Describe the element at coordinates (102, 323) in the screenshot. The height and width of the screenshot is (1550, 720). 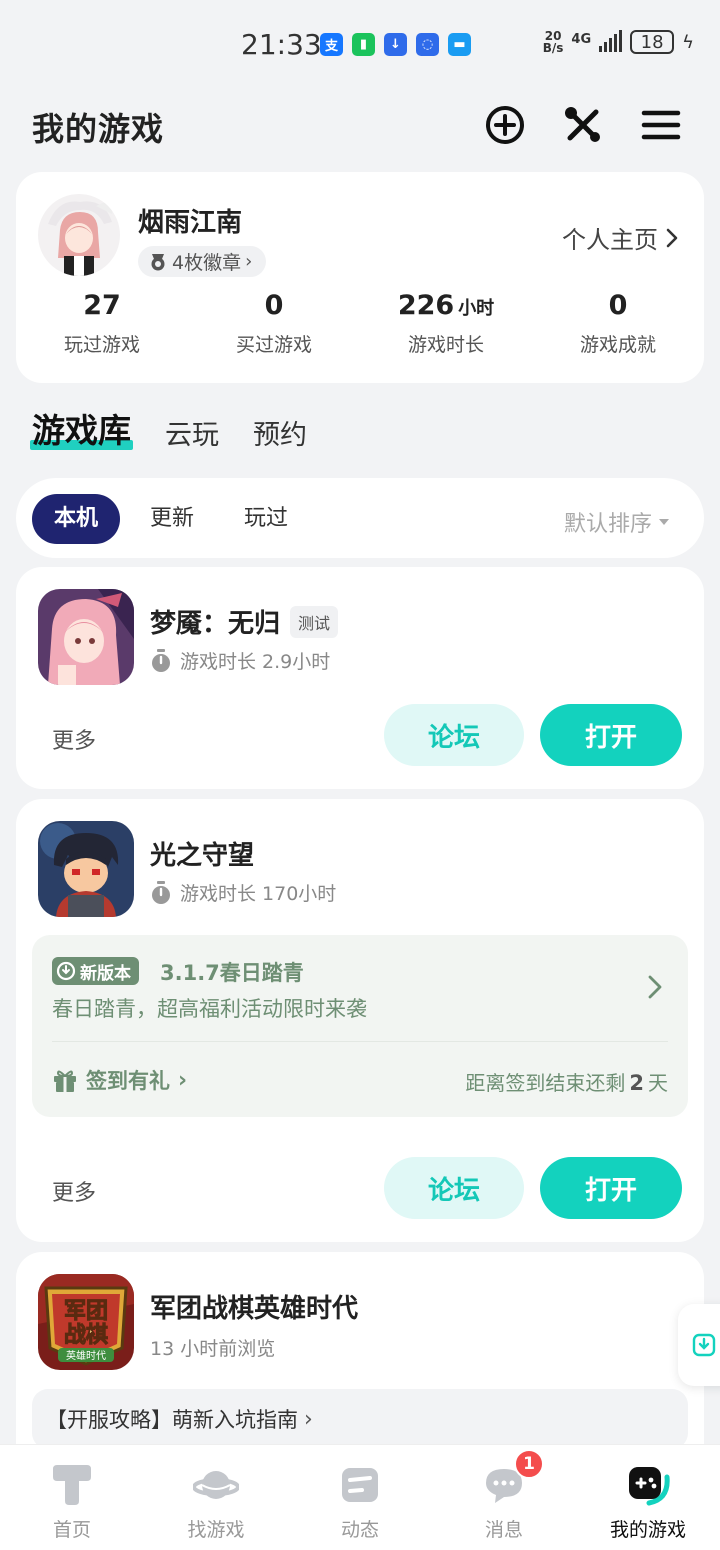
I see `stat-played: 27 玩过游戏` at that location.